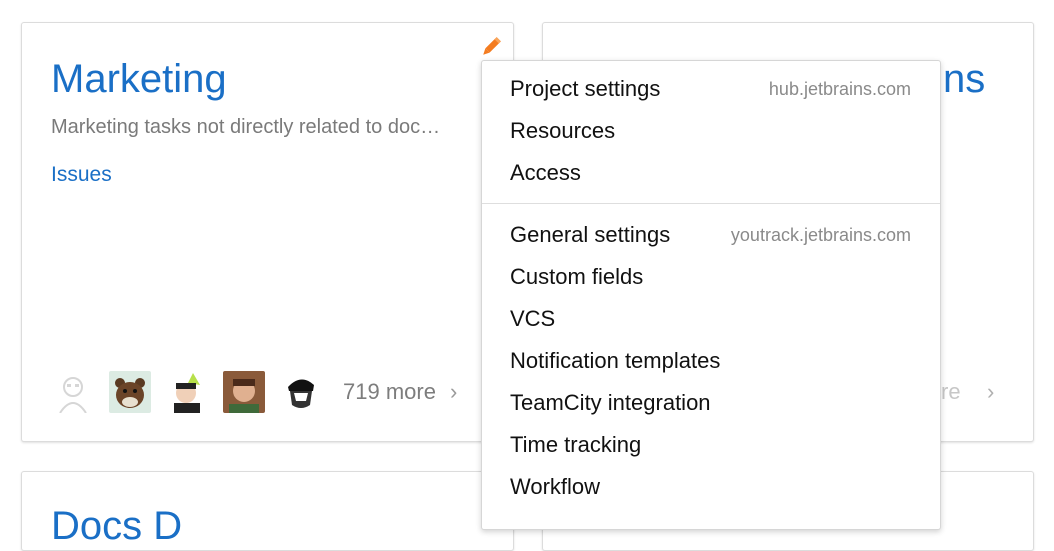  Describe the element at coordinates (532, 319) in the screenshot. I see `menu-item-vcs: VCS` at that location.